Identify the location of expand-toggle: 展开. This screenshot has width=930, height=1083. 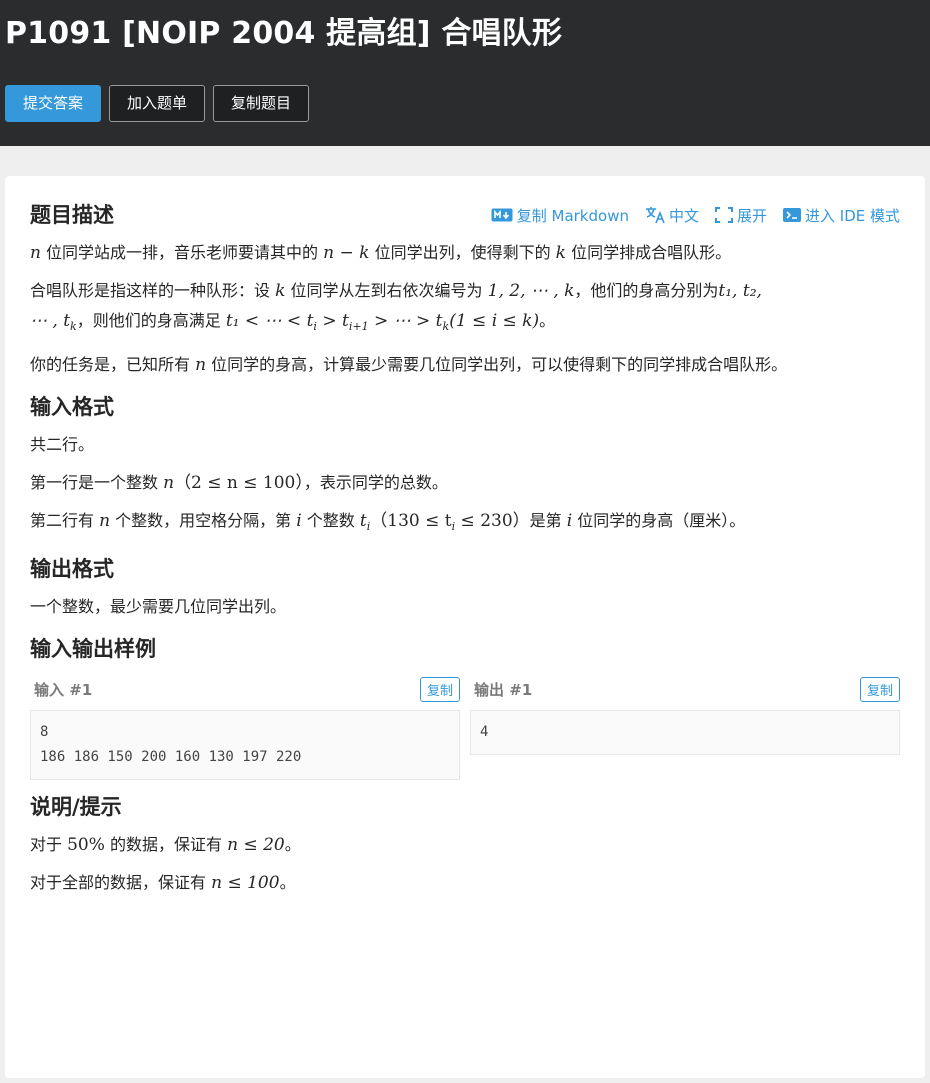
(740, 215).